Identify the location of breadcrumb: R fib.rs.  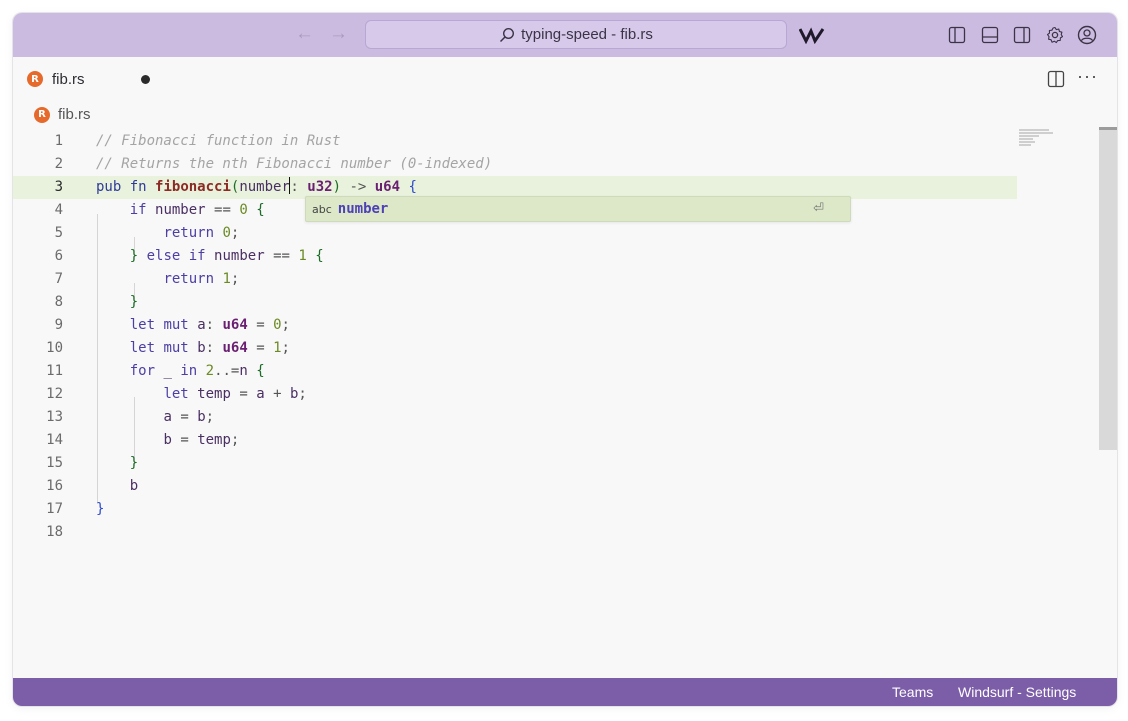
(62, 114).